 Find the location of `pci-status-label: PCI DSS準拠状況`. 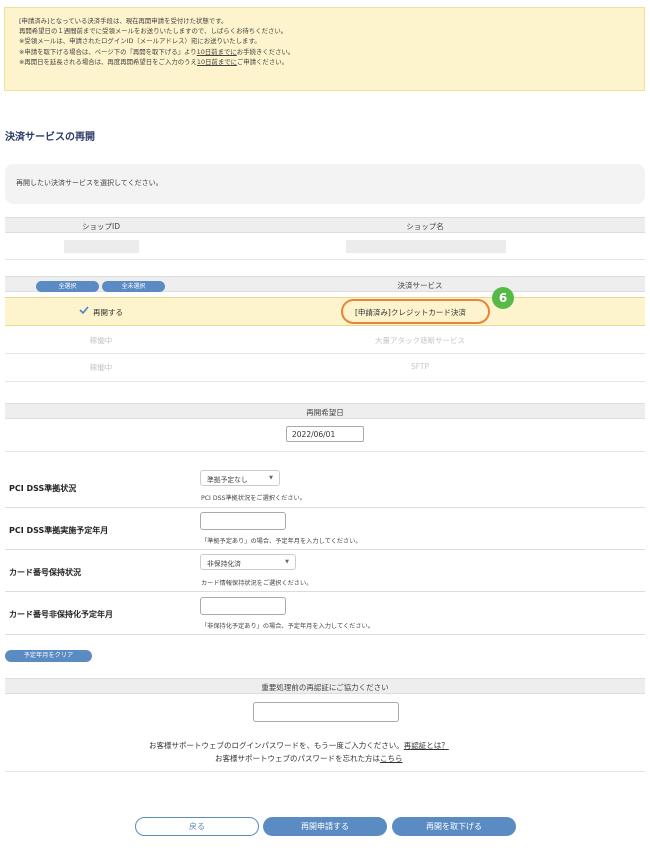

pci-status-label: PCI DSS準拠状況 is located at coordinates (43, 488).